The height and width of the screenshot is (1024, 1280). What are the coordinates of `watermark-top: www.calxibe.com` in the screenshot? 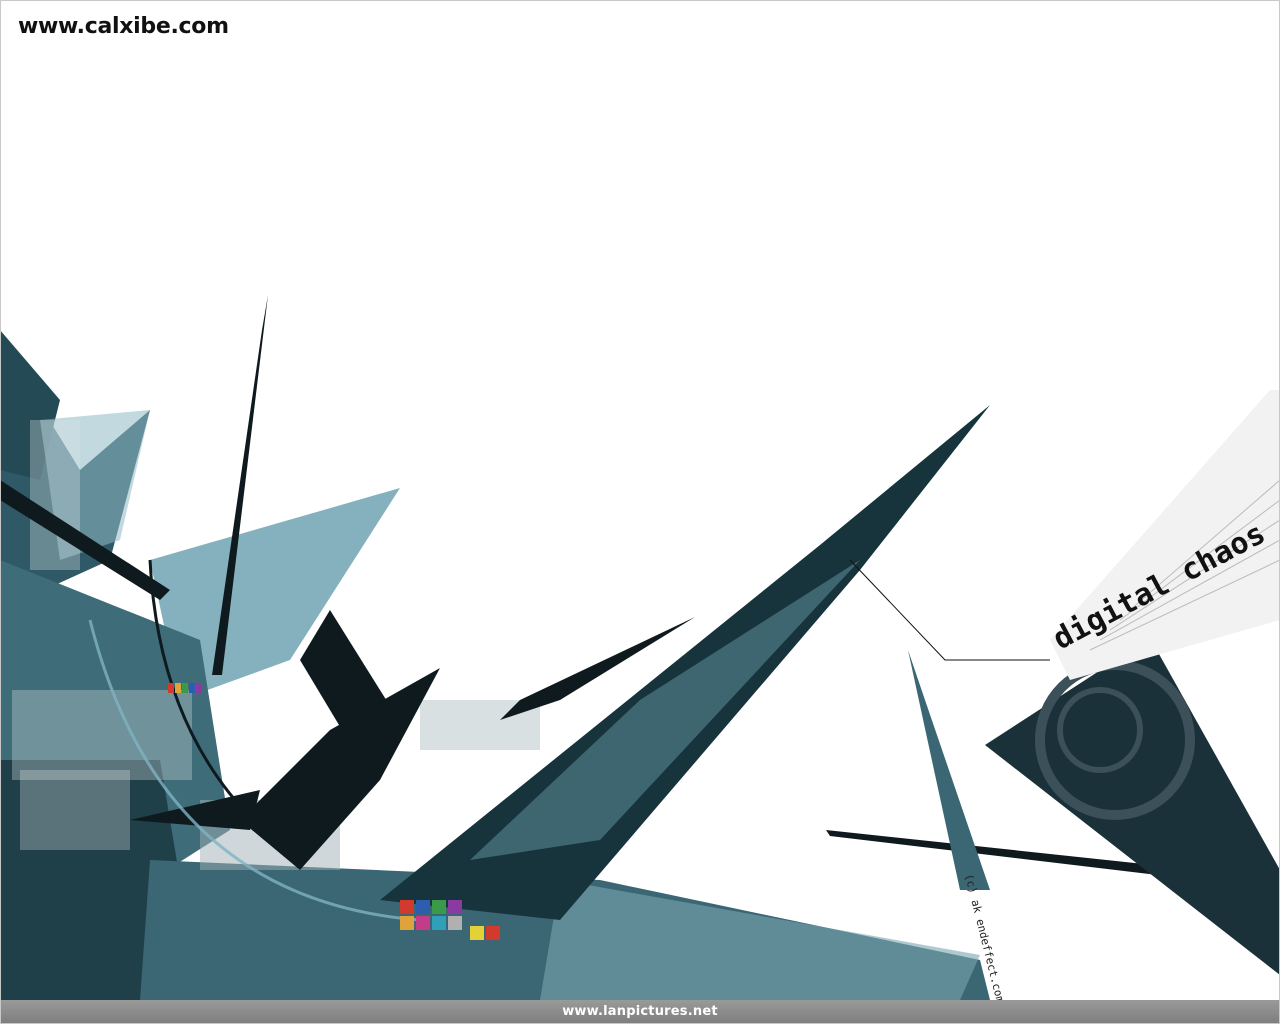 It's located at (123, 26).